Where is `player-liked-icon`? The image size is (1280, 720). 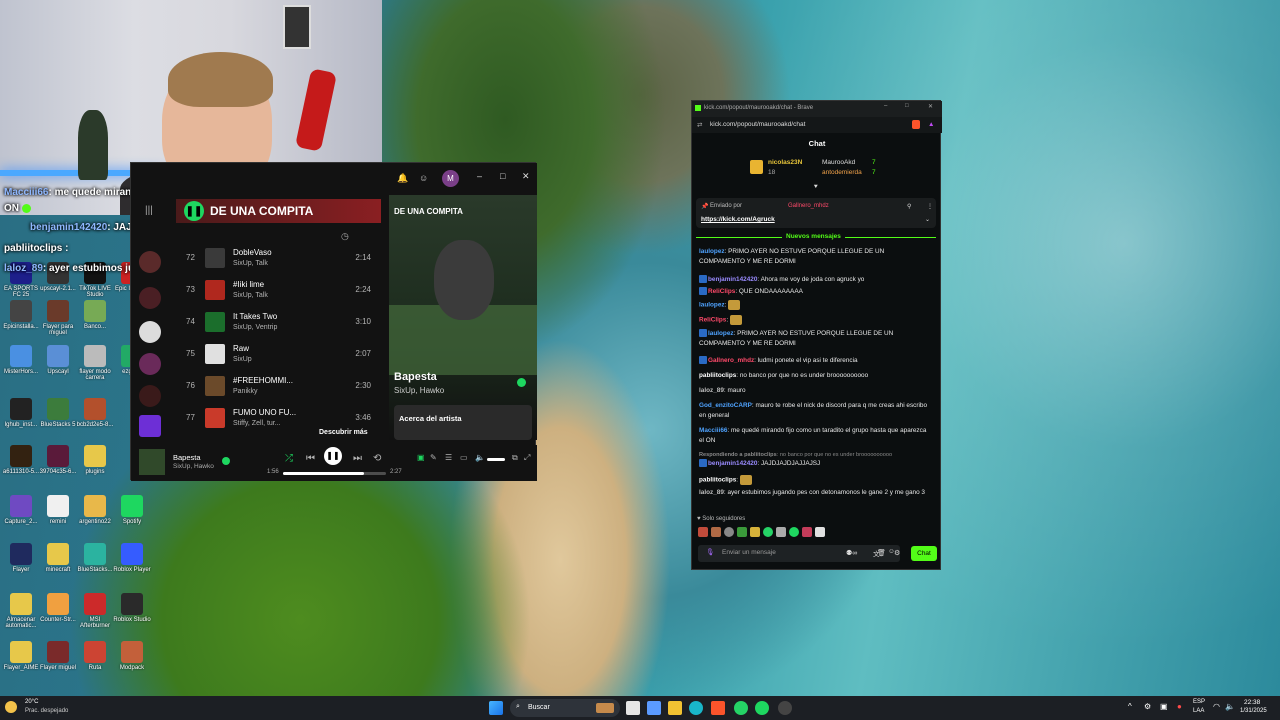
player-liked-icon is located at coordinates (226, 461).